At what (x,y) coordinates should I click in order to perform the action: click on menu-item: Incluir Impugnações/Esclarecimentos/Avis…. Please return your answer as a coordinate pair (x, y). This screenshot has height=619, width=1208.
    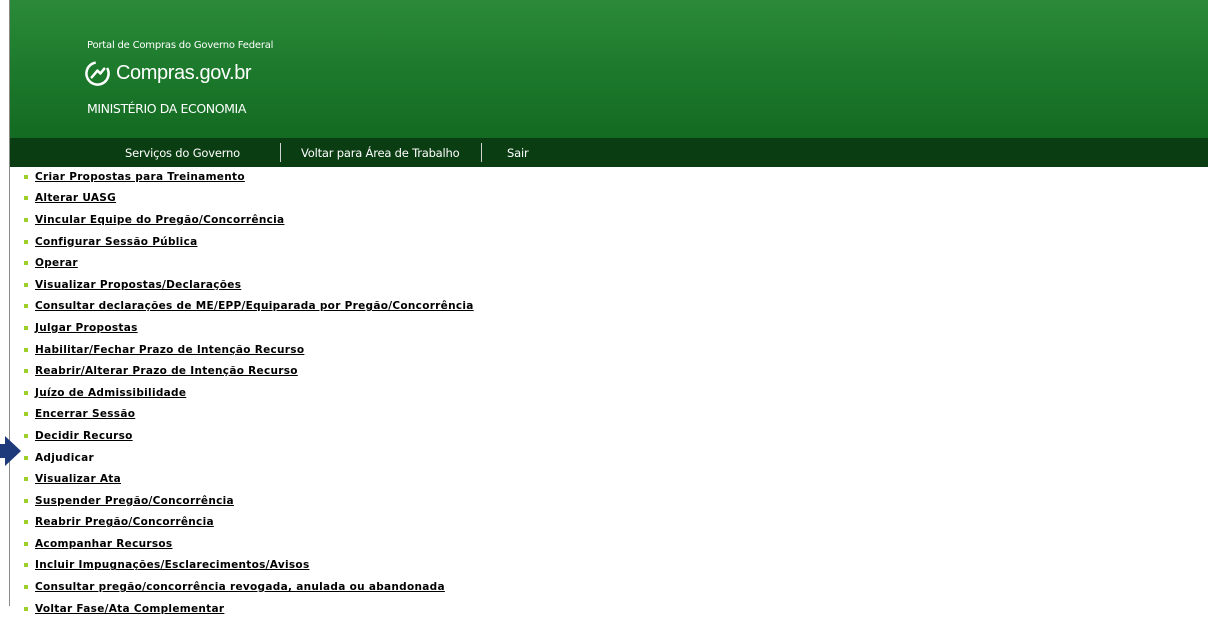
    Looking at the image, I should click on (249, 566).